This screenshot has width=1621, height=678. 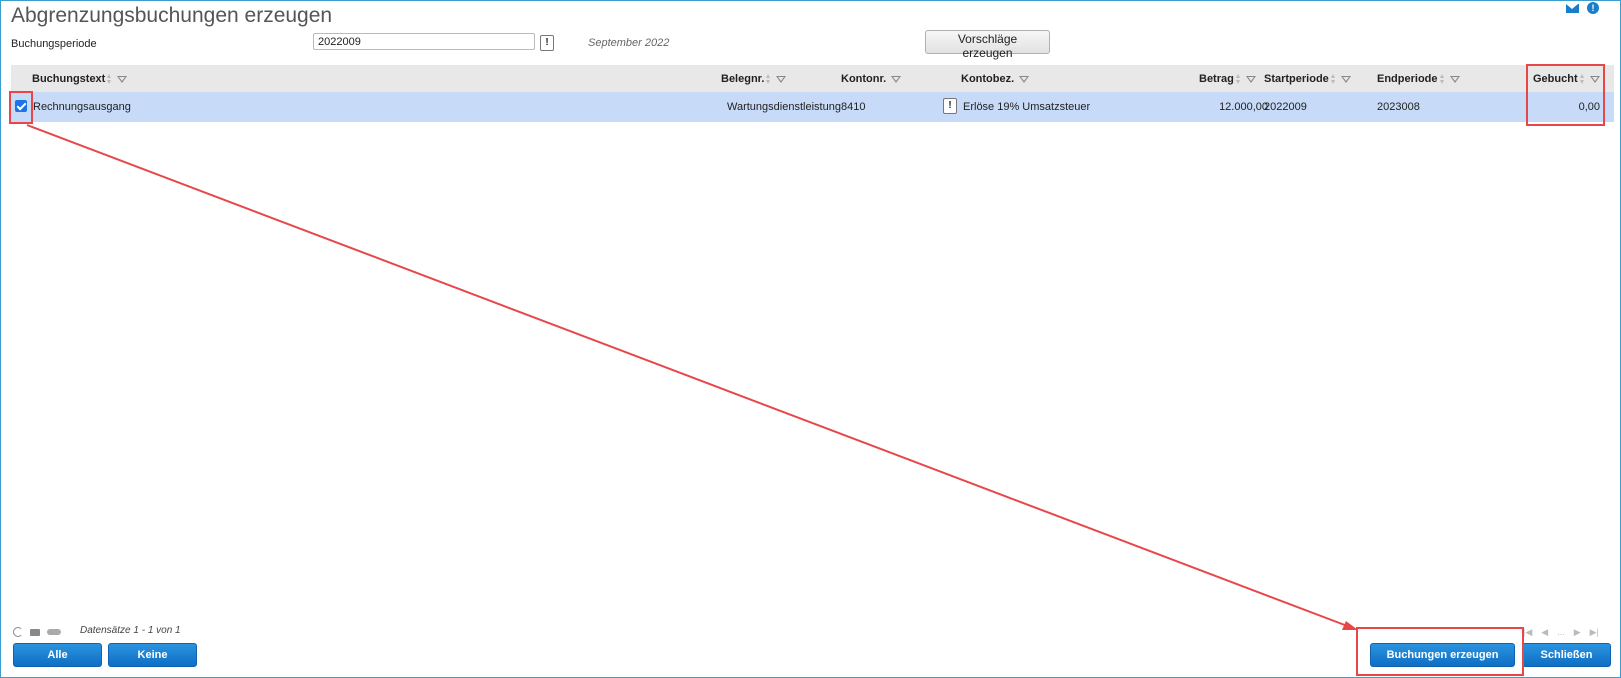 I want to click on col-header-belegnr: Belegnr., so click(x=754, y=79).